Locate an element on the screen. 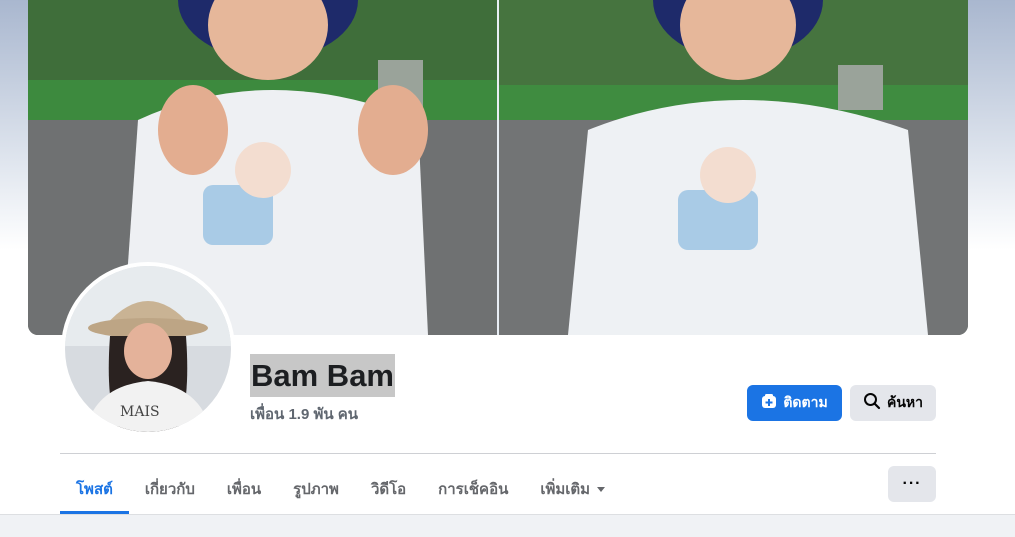 This screenshot has height=537, width=1015. tab-checkins: การเช็คอิน is located at coordinates (473, 488).